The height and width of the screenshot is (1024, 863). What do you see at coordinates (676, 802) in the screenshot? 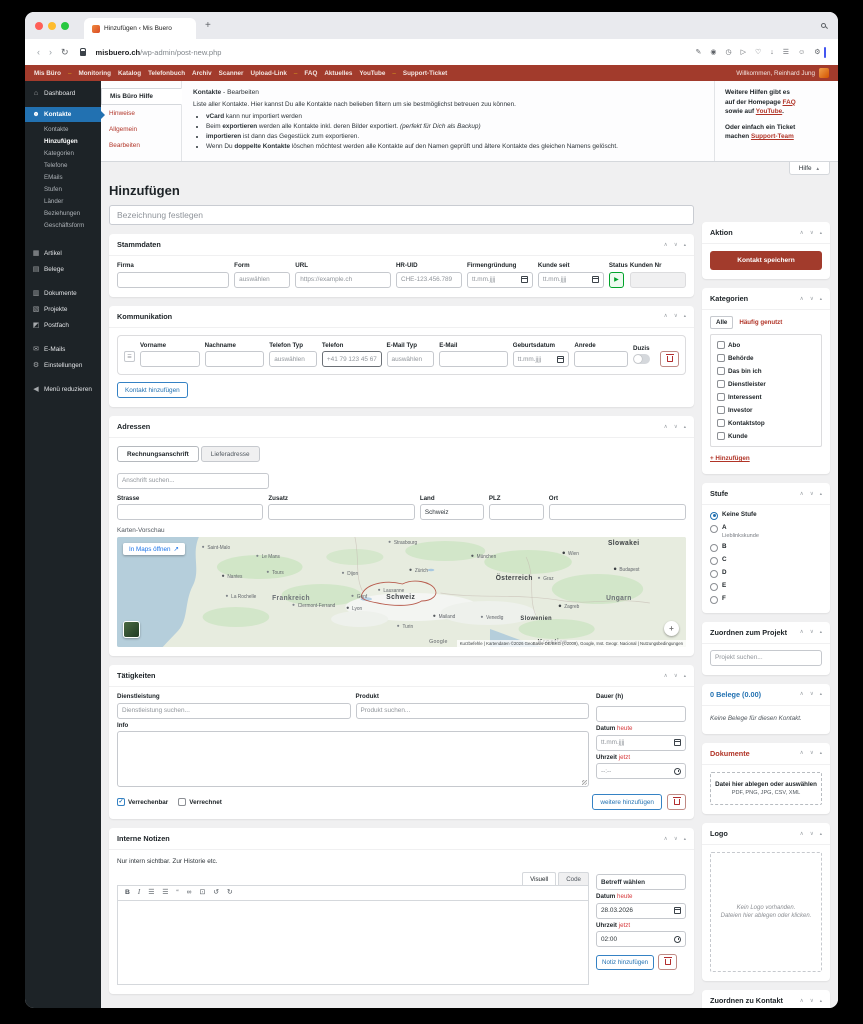
I see `delete-taetigkeit-button` at bounding box center [676, 802].